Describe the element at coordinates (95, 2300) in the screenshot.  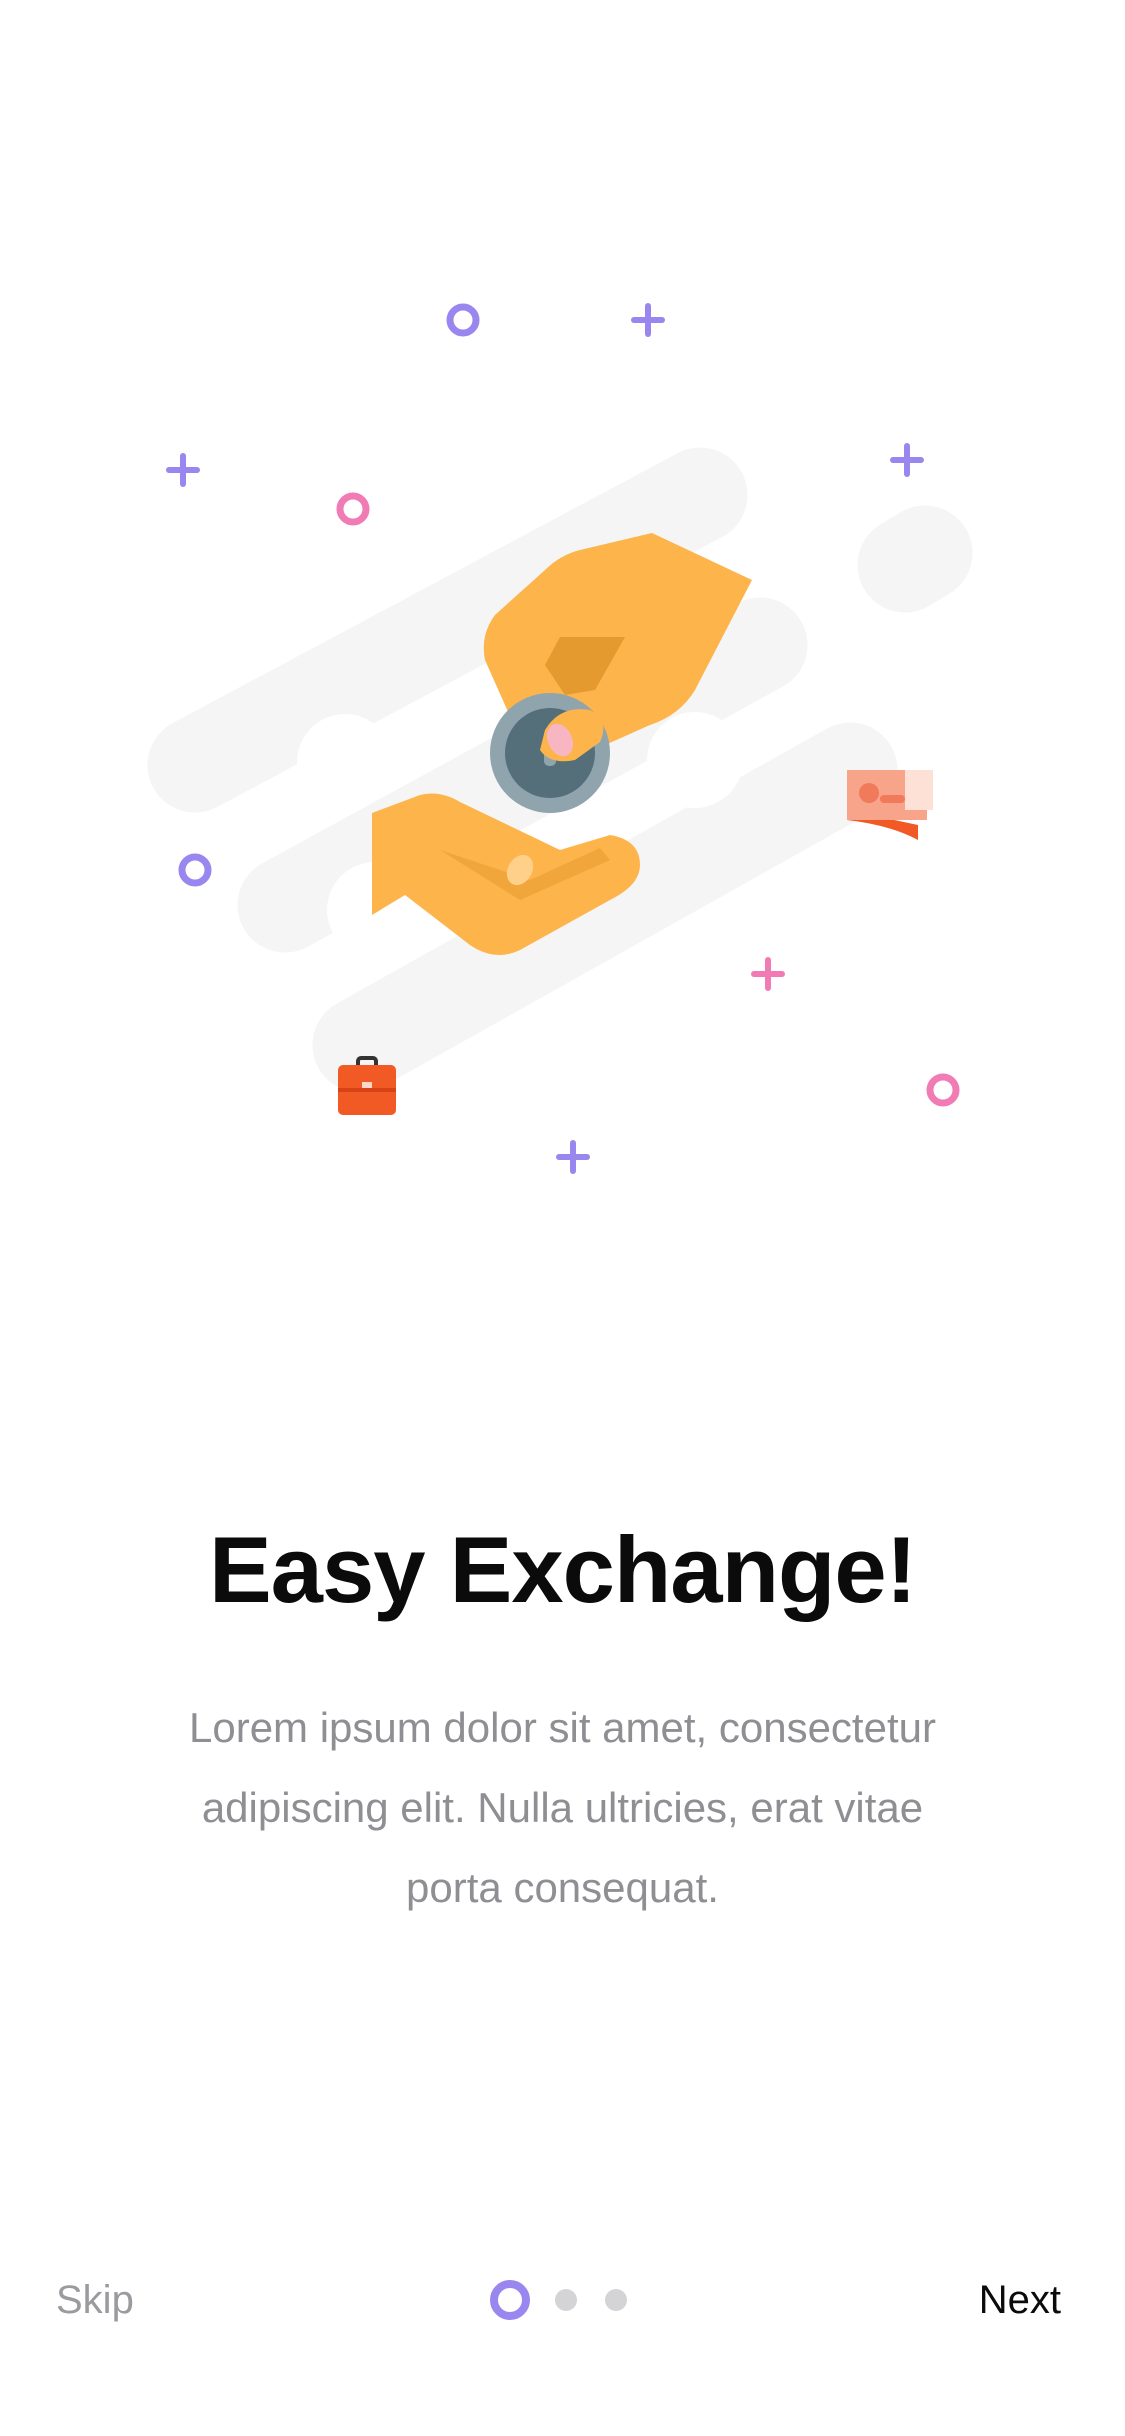
I see `skip-button: Skip` at that location.